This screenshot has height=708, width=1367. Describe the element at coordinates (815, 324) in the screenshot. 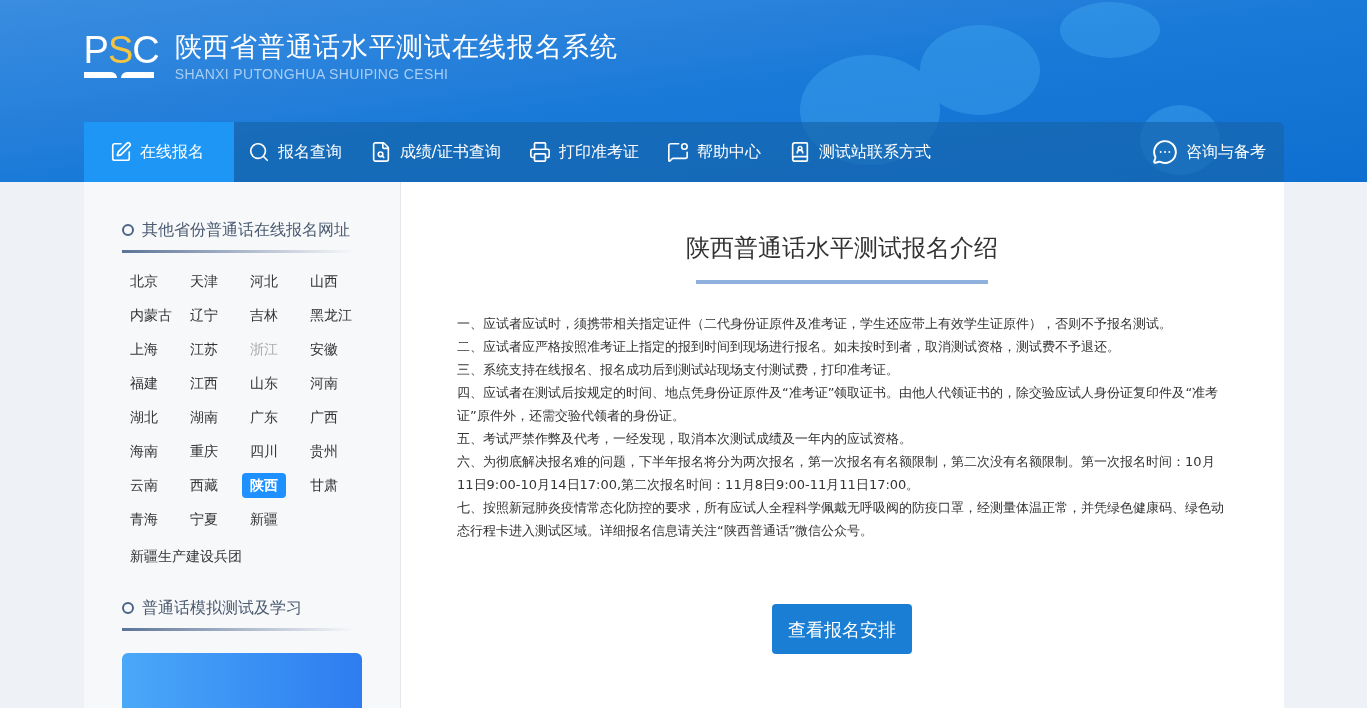

I see `notice-paragraph: 一、应试者应试时，须携带相关指定证件（二代身份证原件及准考证，学生还应带上有效学生证原件），否则不予报名测试。` at that location.